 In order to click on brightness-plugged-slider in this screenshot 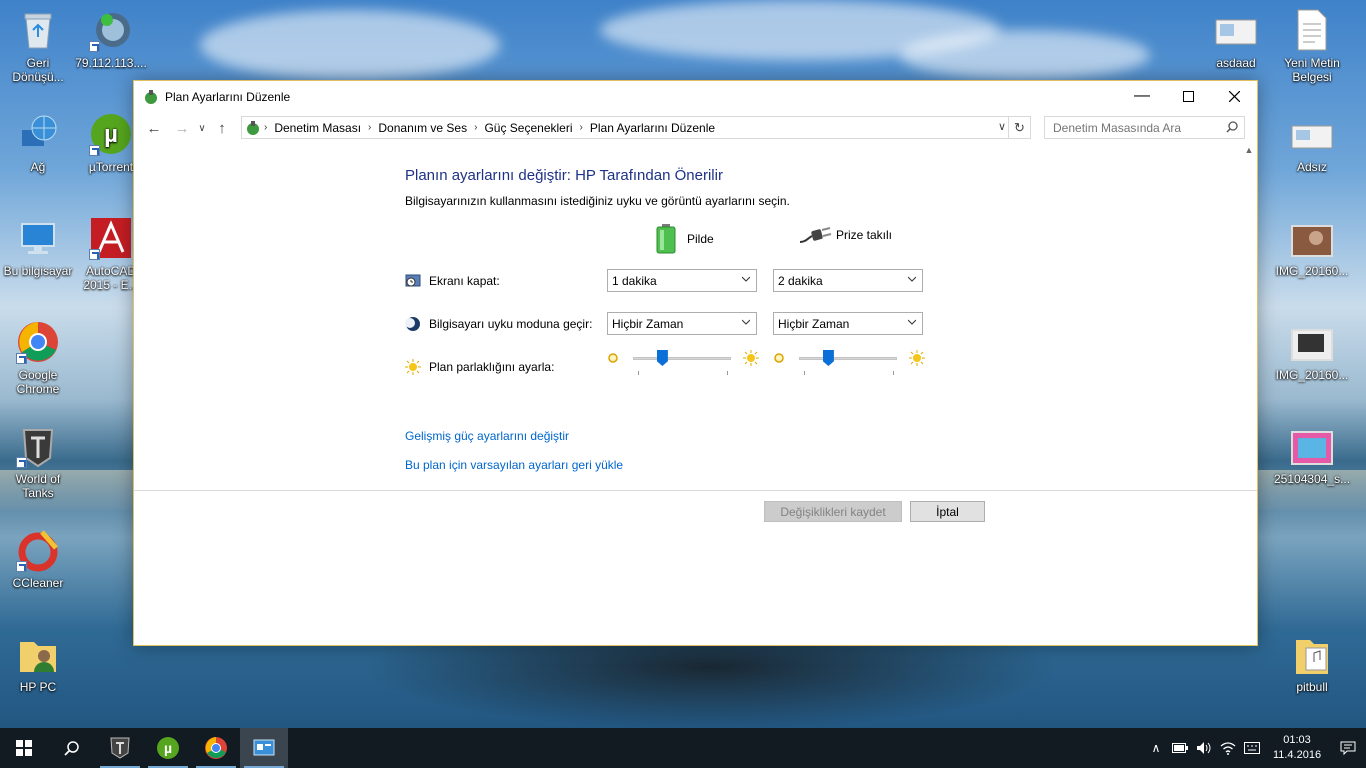, I will do `click(849, 362)`.